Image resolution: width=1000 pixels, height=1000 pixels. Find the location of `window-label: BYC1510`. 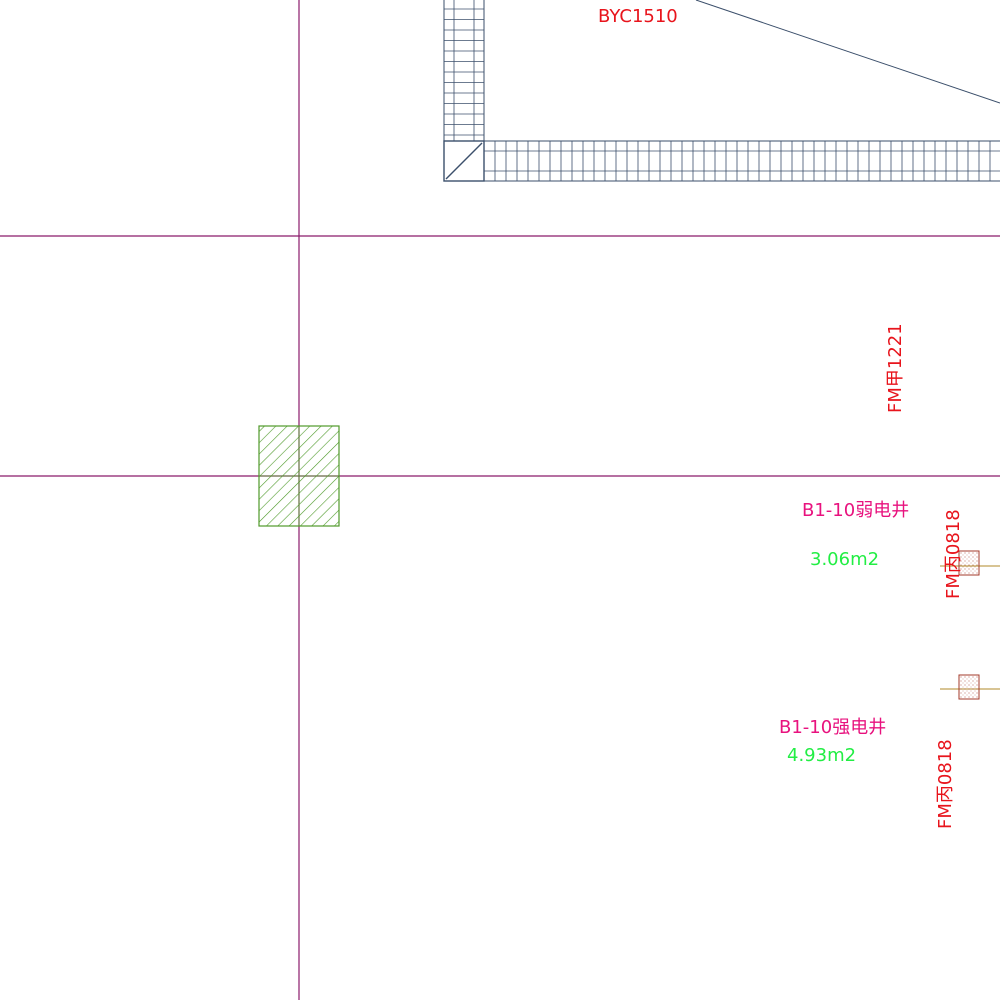

window-label: BYC1510 is located at coordinates (638, 16).